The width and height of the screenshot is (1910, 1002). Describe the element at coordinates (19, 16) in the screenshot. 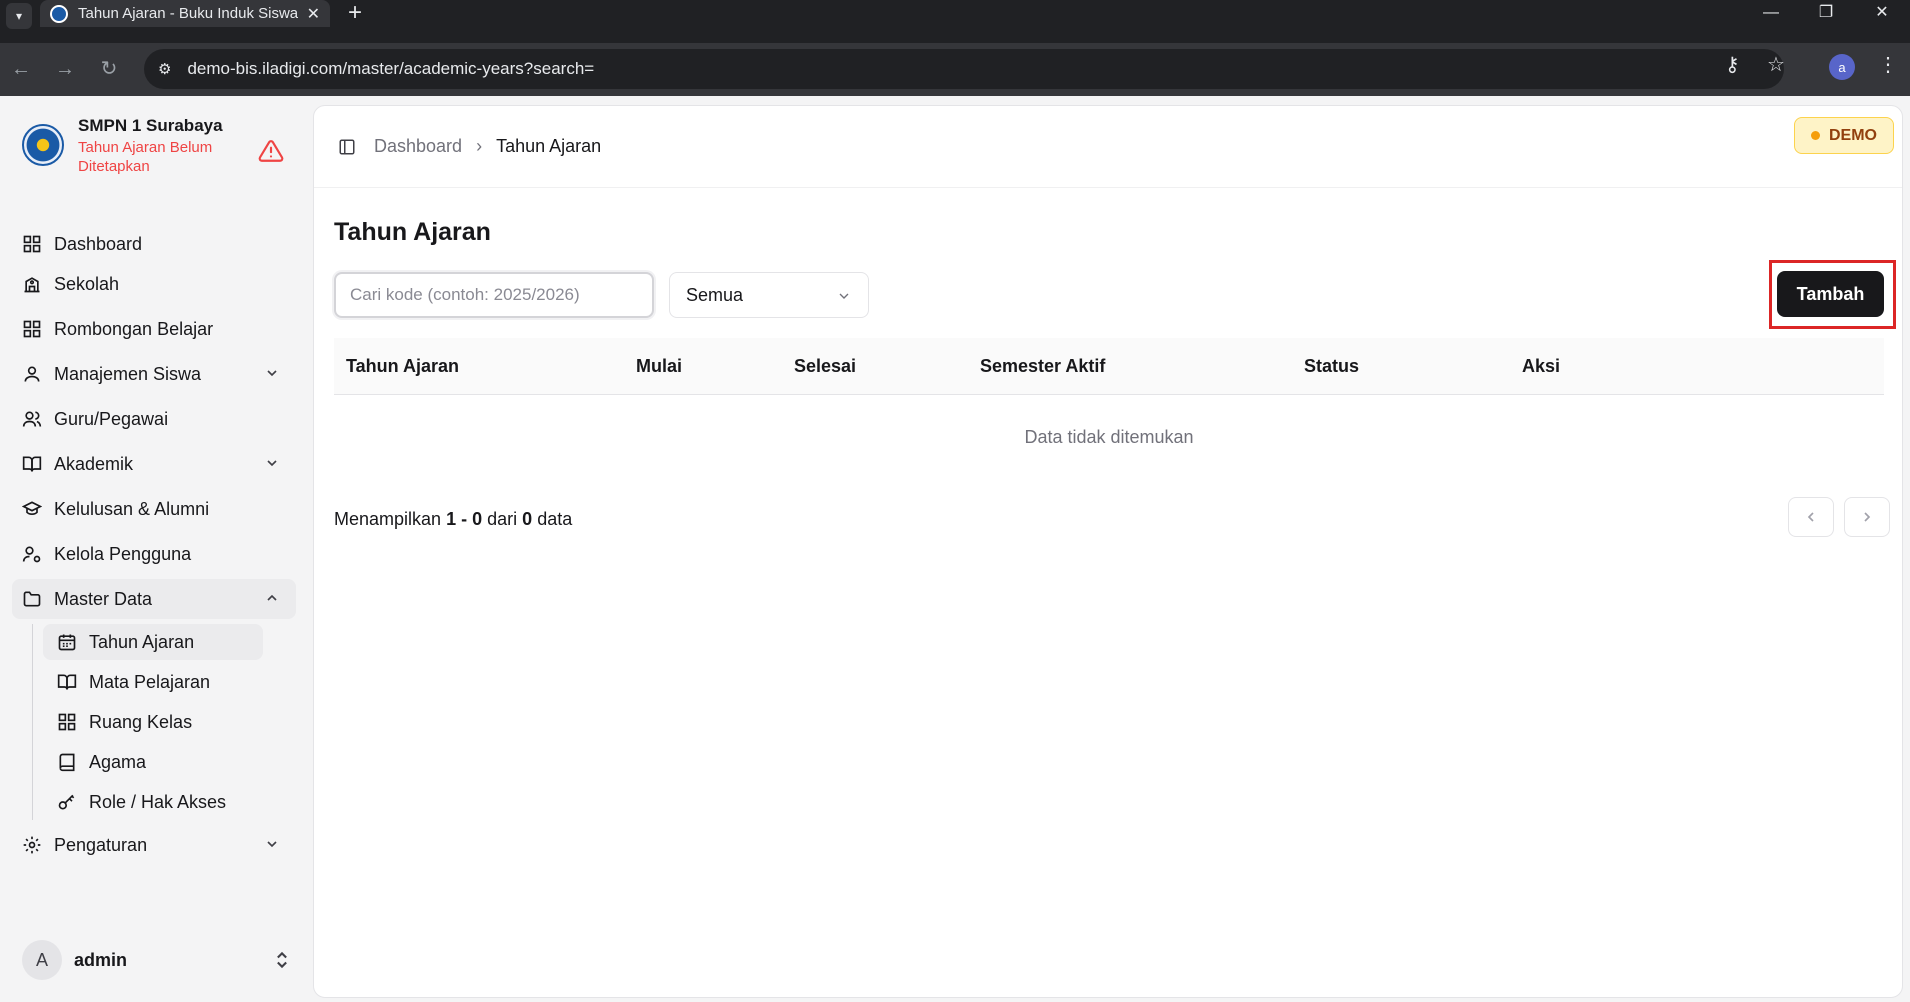

I see `tab-search-button: ▾` at that location.